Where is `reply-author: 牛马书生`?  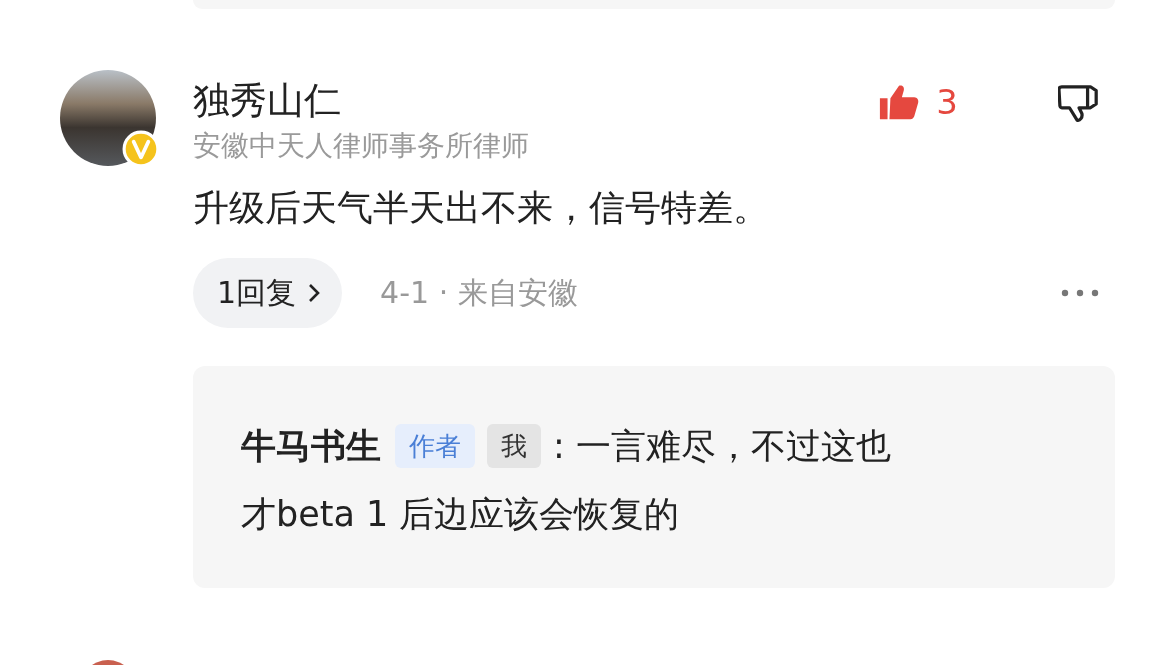
reply-author: 牛马书生 is located at coordinates (311, 446).